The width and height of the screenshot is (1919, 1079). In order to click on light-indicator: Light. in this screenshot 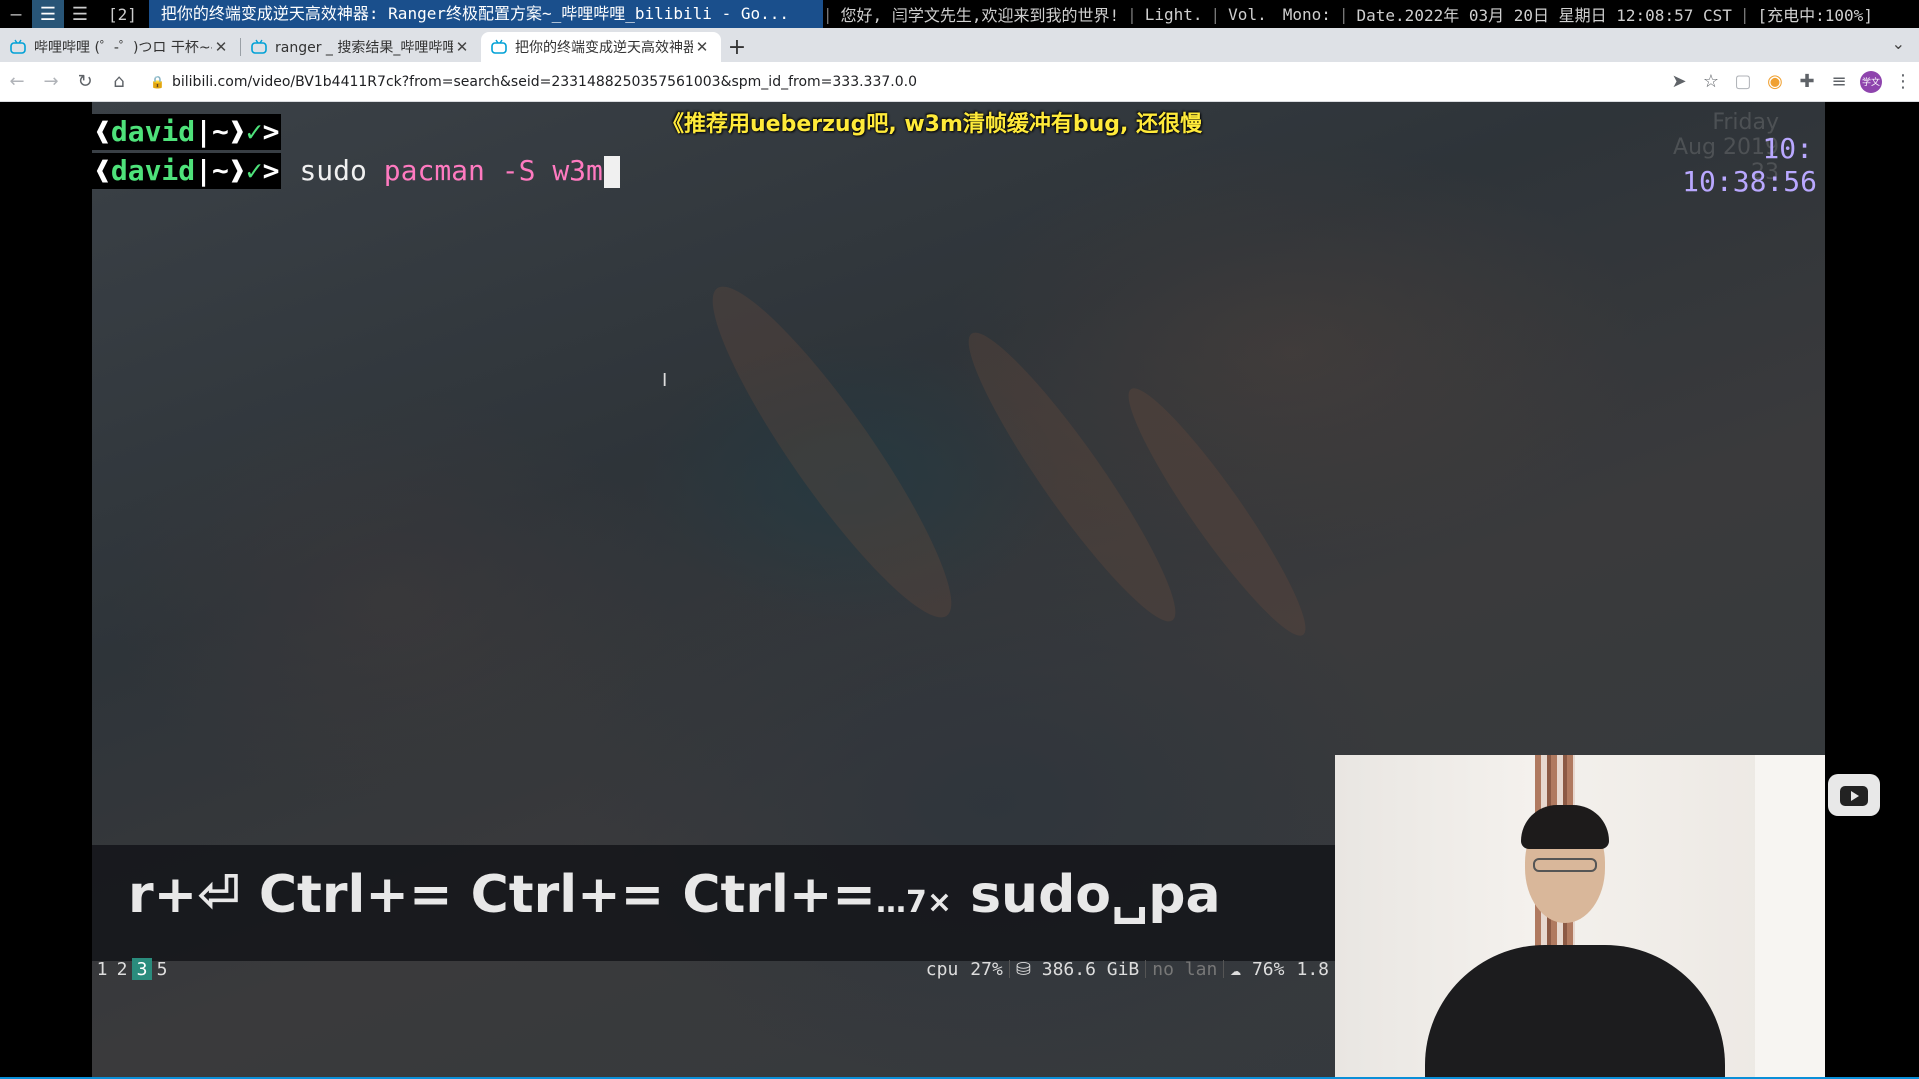, I will do `click(1173, 14)`.